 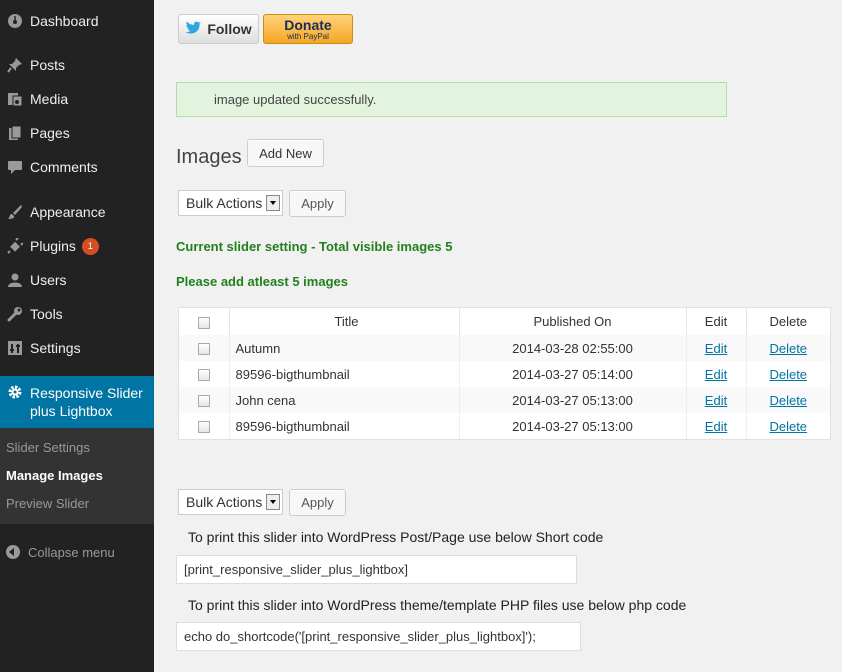 What do you see at coordinates (230, 502) in the screenshot?
I see `bulk-actions-select-bottom: Bulk Actions` at bounding box center [230, 502].